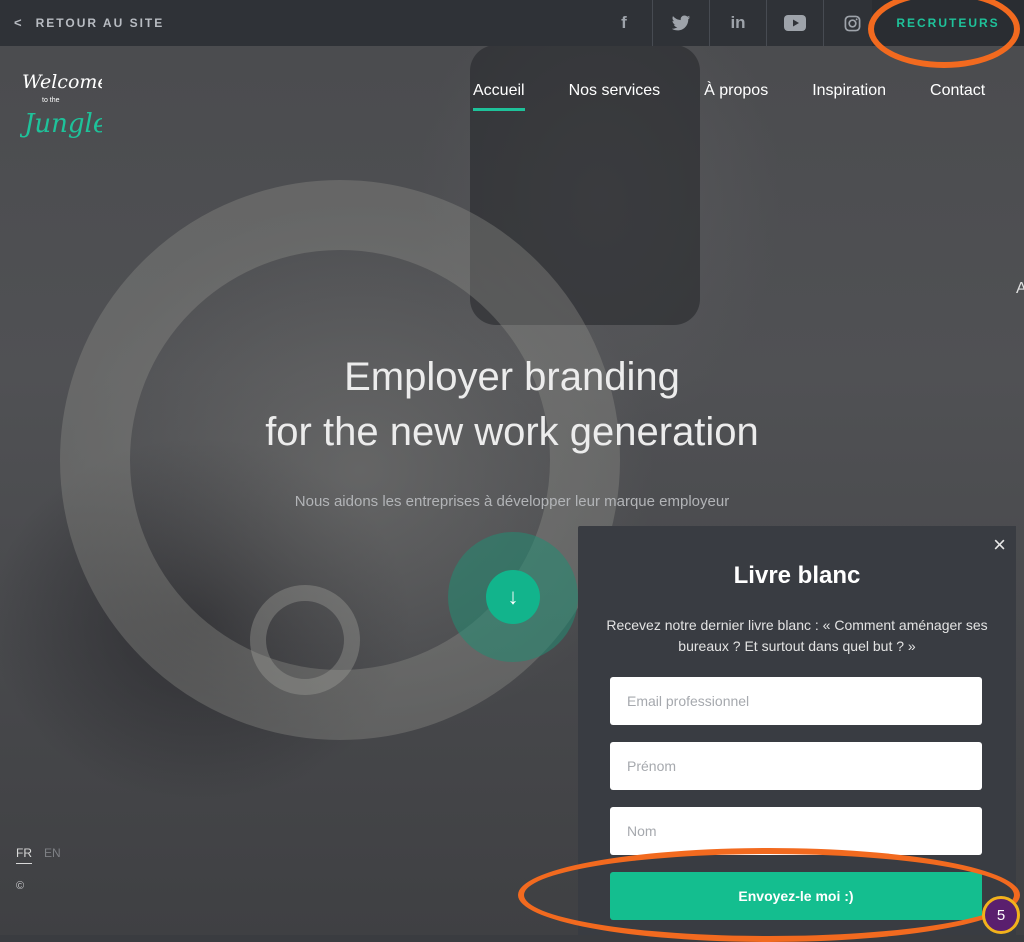  I want to click on twitter-icon, so click(680, 23).